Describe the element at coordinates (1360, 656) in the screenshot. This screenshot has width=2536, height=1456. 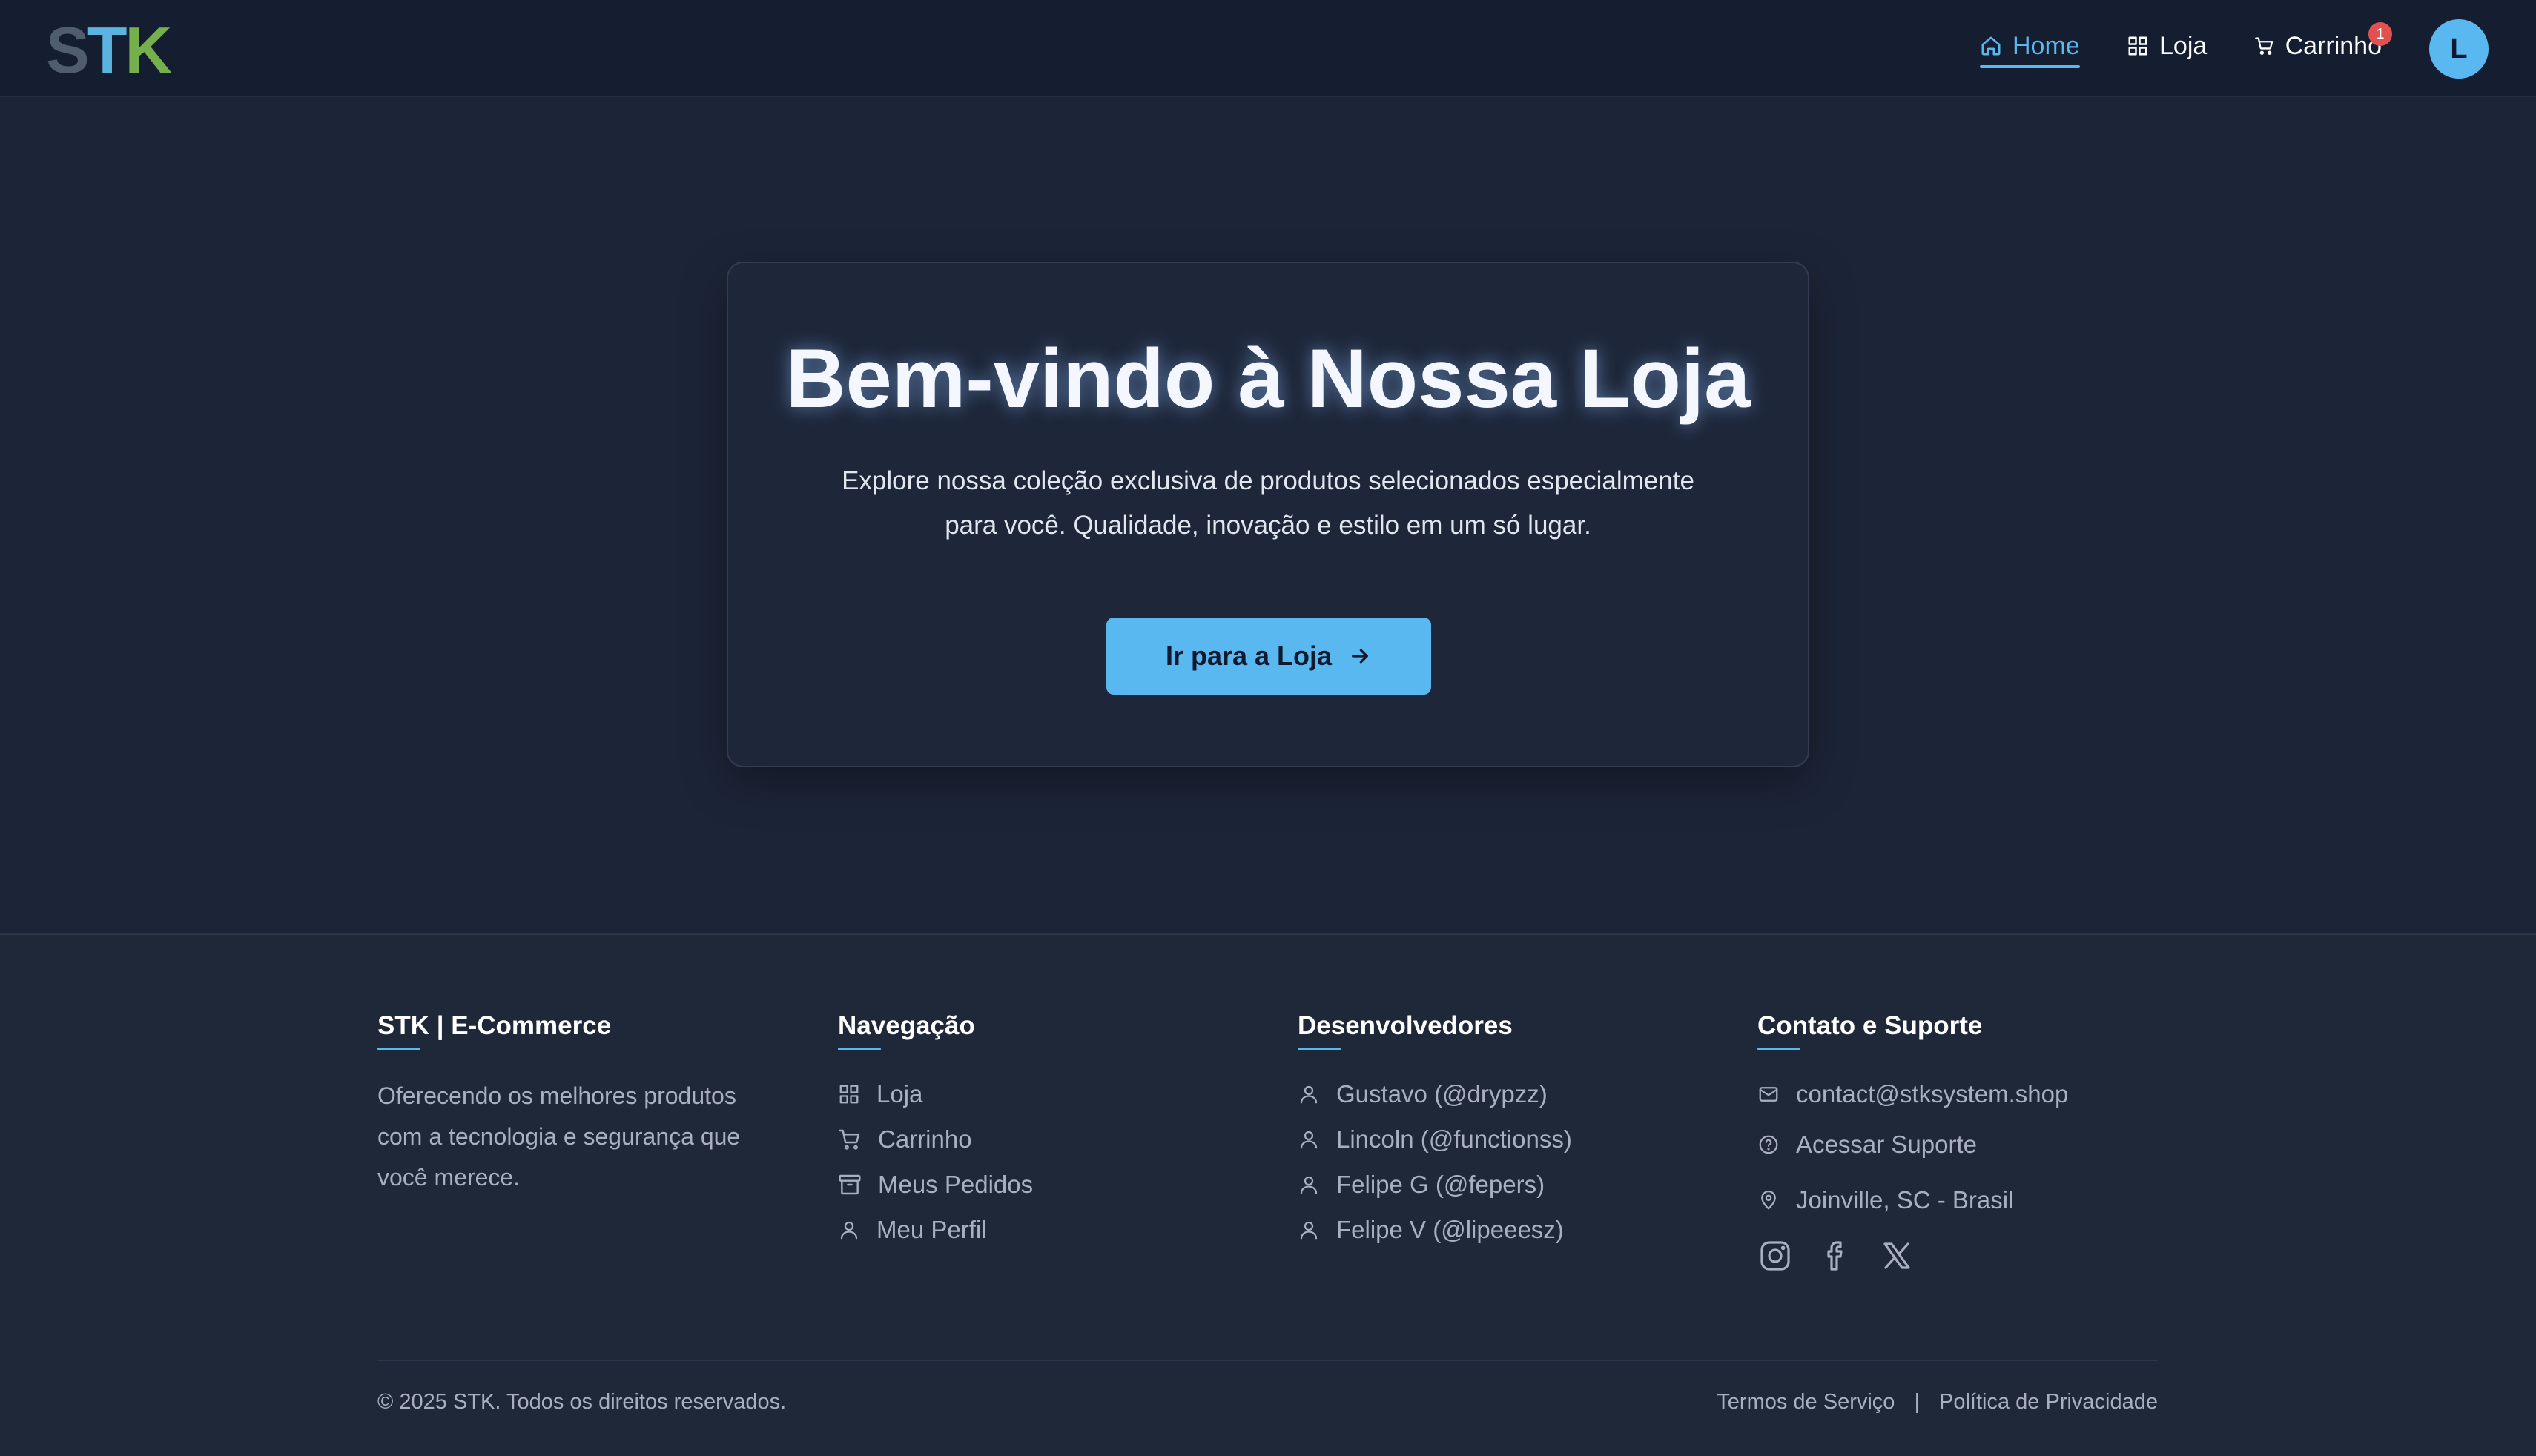
I see `arrow-right-icon` at that location.